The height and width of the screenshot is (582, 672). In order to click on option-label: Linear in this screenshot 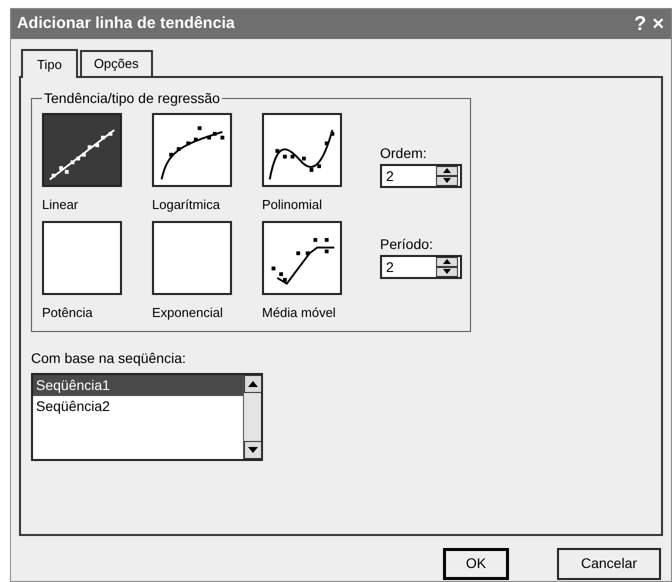, I will do `click(60, 205)`.